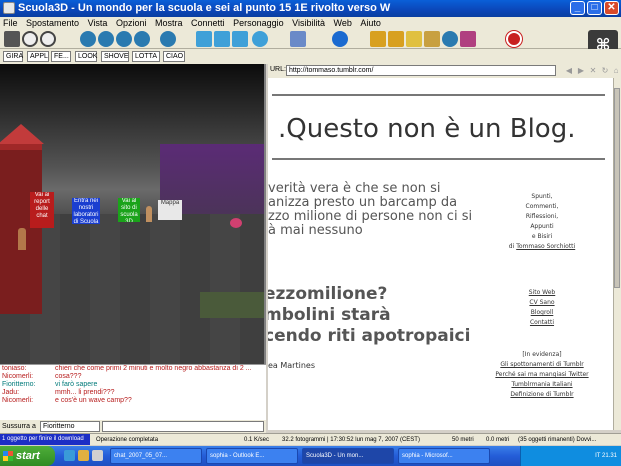  Describe the element at coordinates (30, 39) in the screenshot. I see `back-icon` at that location.